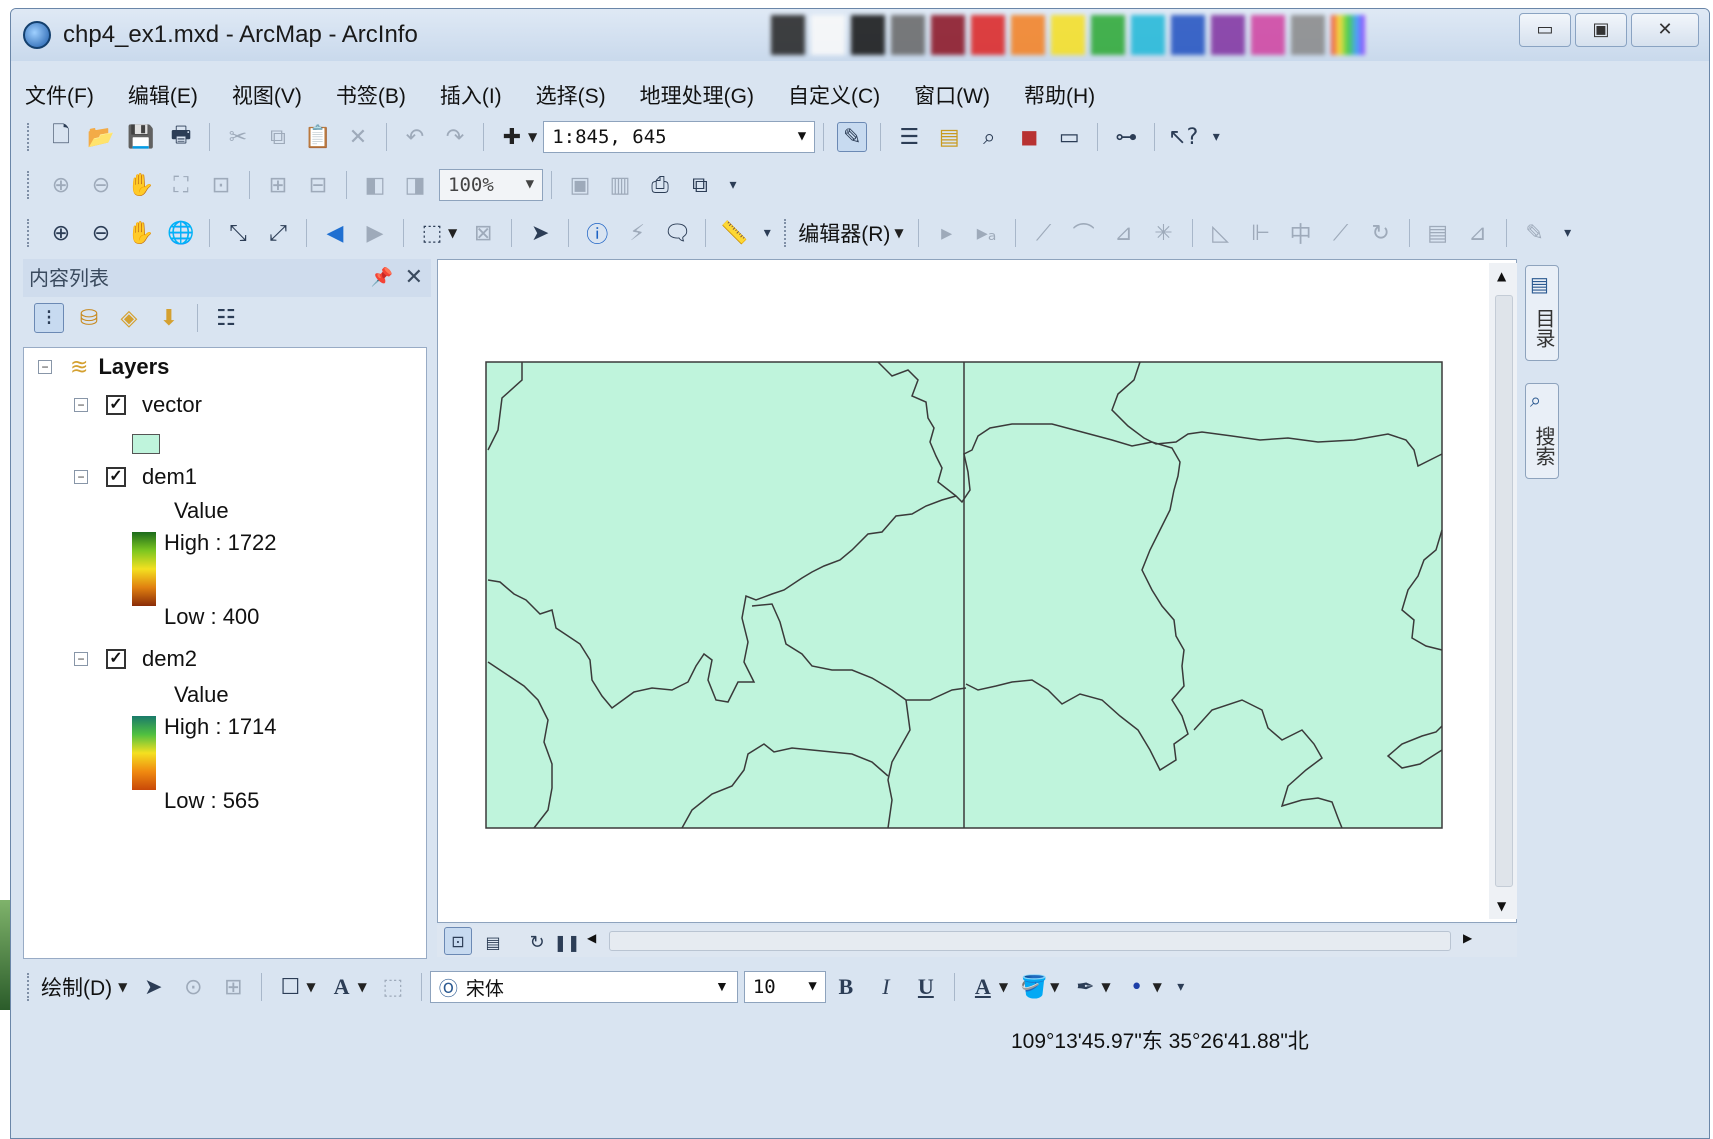 This screenshot has height=1139, width=1713. Describe the element at coordinates (1501, 906) in the screenshot. I see `scroll-down-icon: ▼` at that location.